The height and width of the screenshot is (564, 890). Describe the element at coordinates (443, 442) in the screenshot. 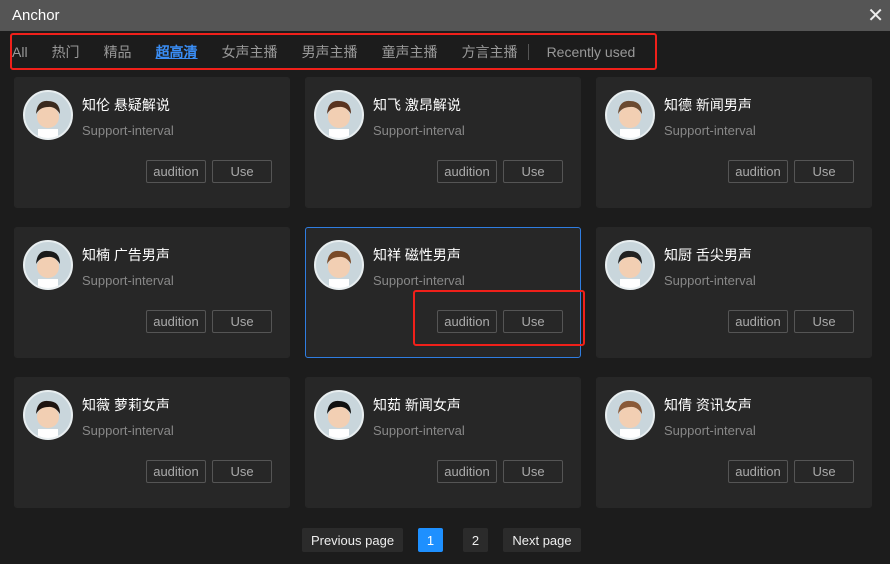

I see `anchor-card: 知茹 新闻女声 Support-interval audition Use` at that location.